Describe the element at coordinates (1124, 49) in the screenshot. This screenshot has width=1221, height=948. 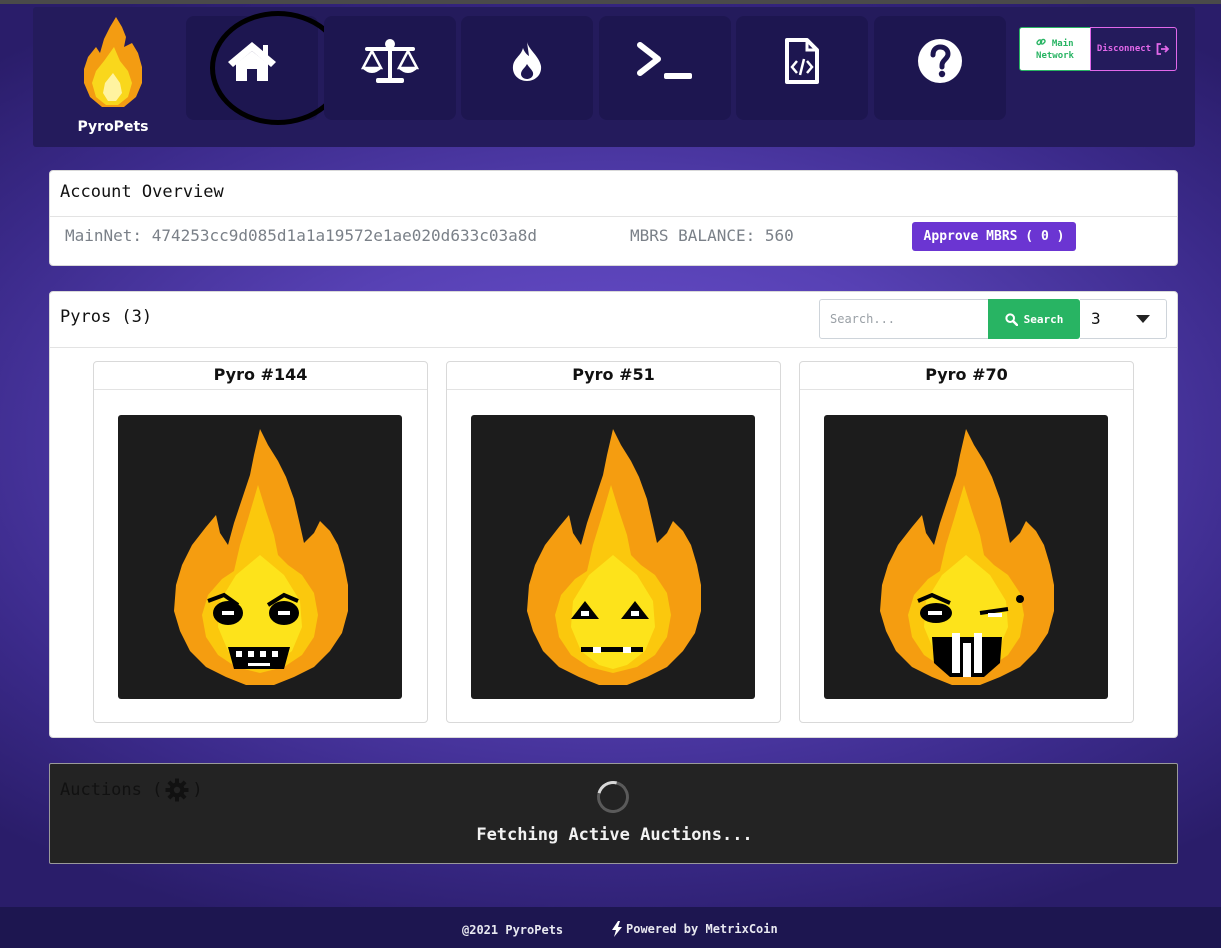
I see `disconnect-label: Disconnect` at that location.